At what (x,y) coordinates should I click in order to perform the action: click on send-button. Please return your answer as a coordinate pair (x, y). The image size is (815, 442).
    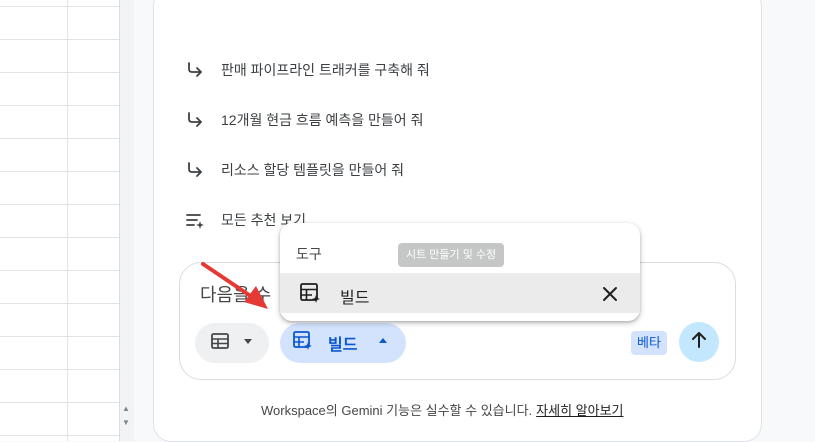
    Looking at the image, I should click on (699, 342).